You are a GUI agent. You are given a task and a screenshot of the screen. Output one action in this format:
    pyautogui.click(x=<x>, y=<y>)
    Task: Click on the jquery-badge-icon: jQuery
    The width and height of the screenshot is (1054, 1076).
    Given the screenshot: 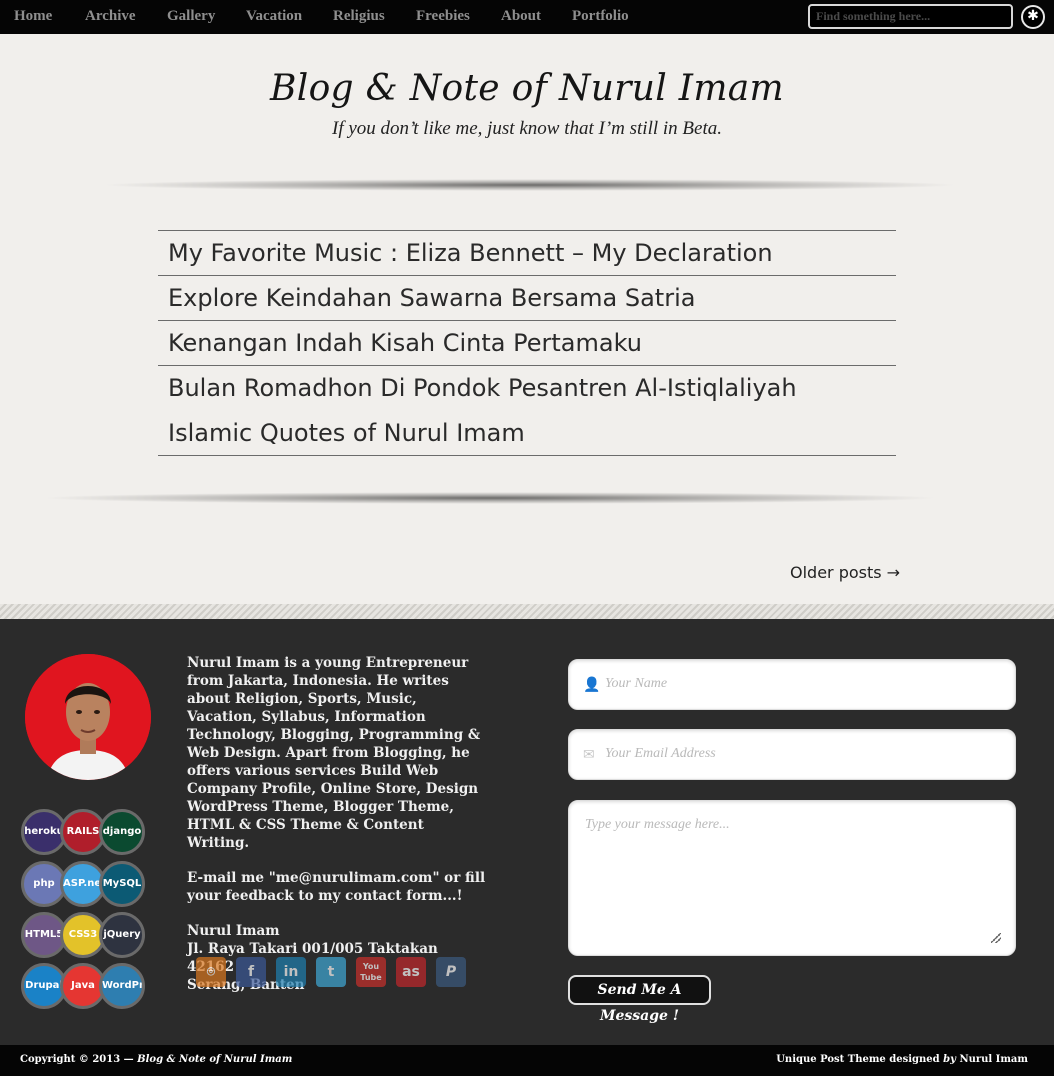 What is the action you would take?
    pyautogui.click(x=122, y=935)
    